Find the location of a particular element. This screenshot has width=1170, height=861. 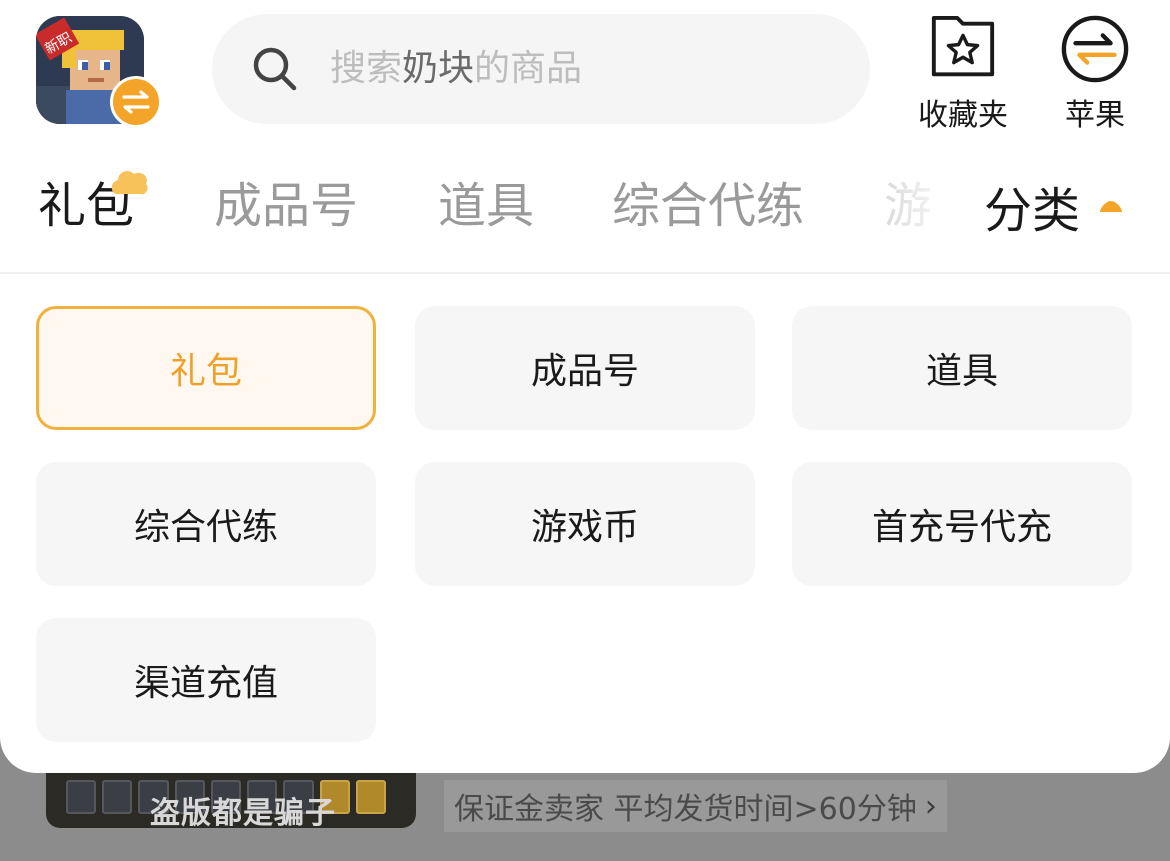

search-placeholder-game: 奶块 is located at coordinates (438, 68).